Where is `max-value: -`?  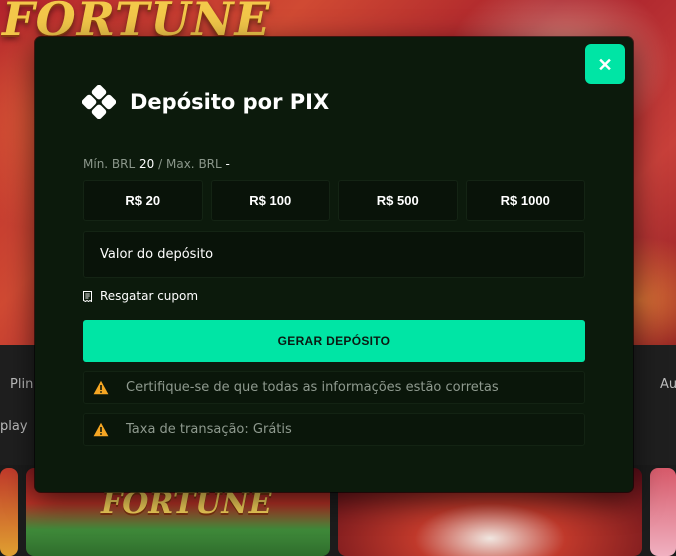 max-value: - is located at coordinates (227, 164).